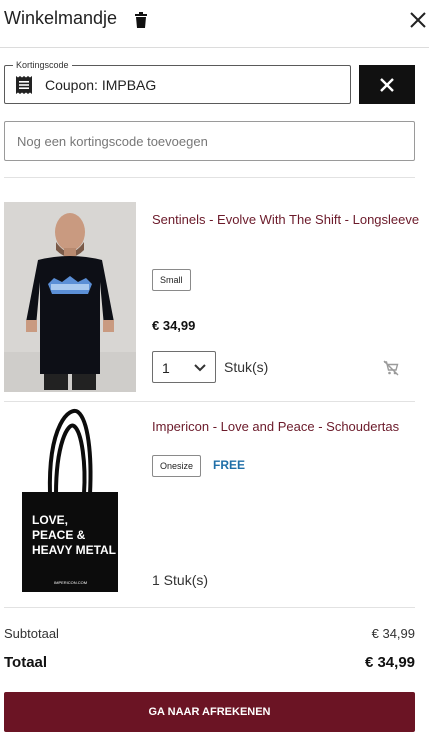 The height and width of the screenshot is (740, 429). I want to click on total-value: € 34,99, so click(389, 662).